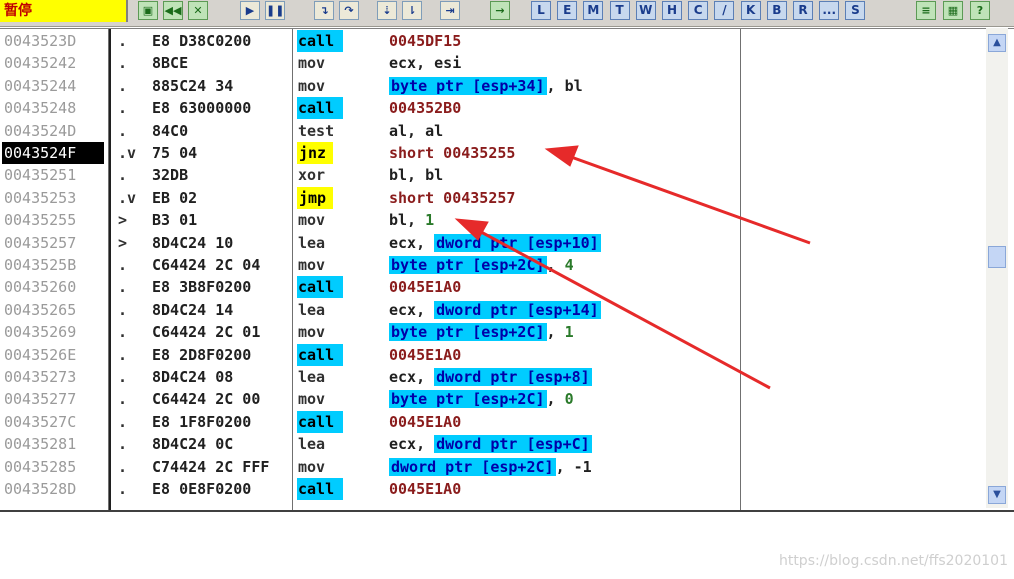  Describe the element at coordinates (855, 10) in the screenshot. I see `toolbar-button-letter: S` at that location.